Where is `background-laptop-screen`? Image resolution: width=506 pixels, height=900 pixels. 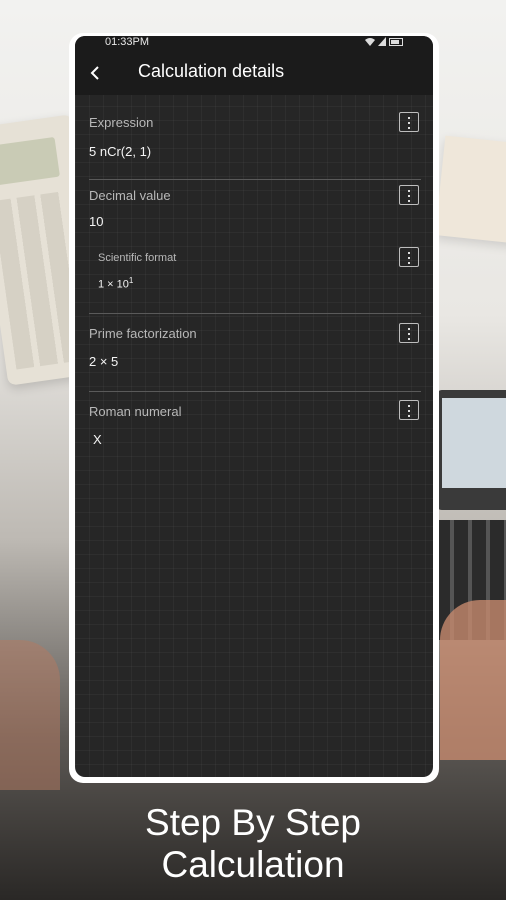 background-laptop-screen is located at coordinates (474, 443).